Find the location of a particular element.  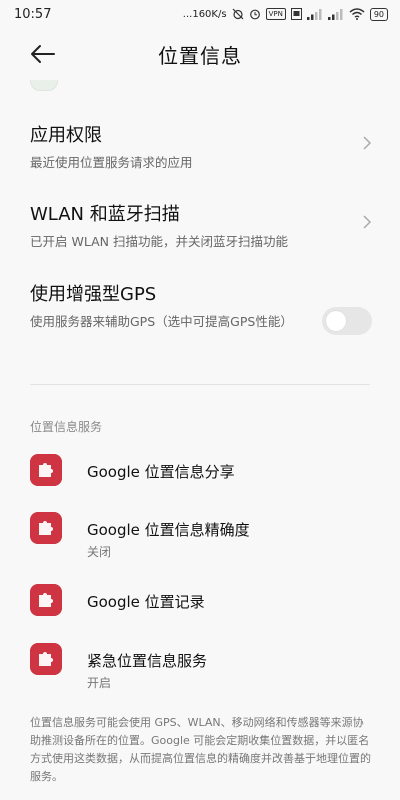

page-title: 位置信息 is located at coordinates (200, 56).